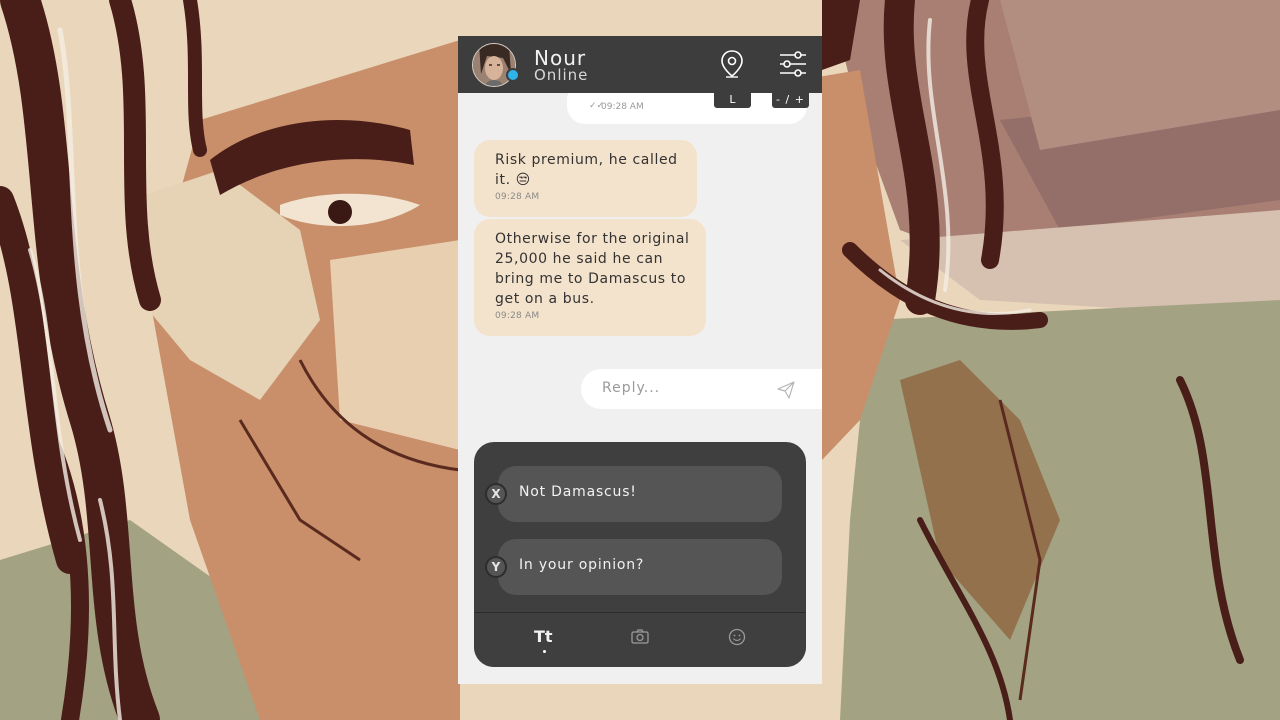 This screenshot has height=720, width=1280. What do you see at coordinates (640, 64) in the screenshot?
I see `chat-header: Nour Online` at bounding box center [640, 64].